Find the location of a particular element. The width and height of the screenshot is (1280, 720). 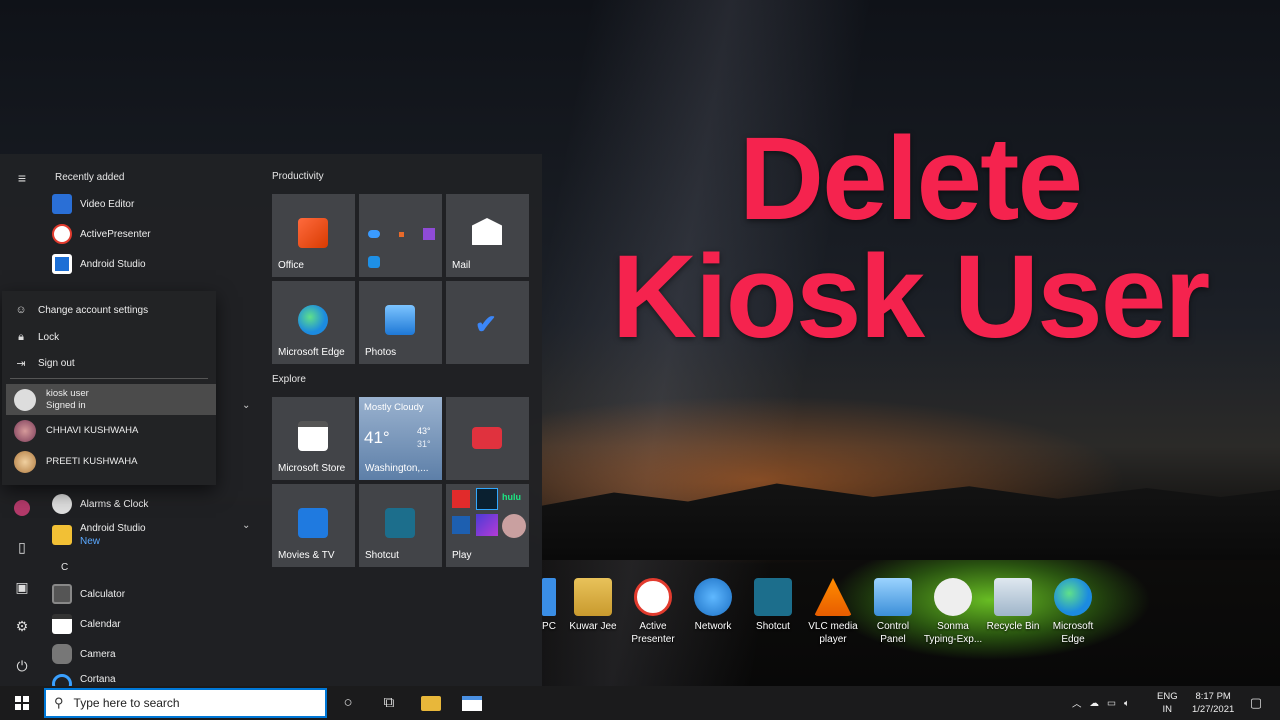

app-calculator: Calculator is located at coordinates (88, 594).